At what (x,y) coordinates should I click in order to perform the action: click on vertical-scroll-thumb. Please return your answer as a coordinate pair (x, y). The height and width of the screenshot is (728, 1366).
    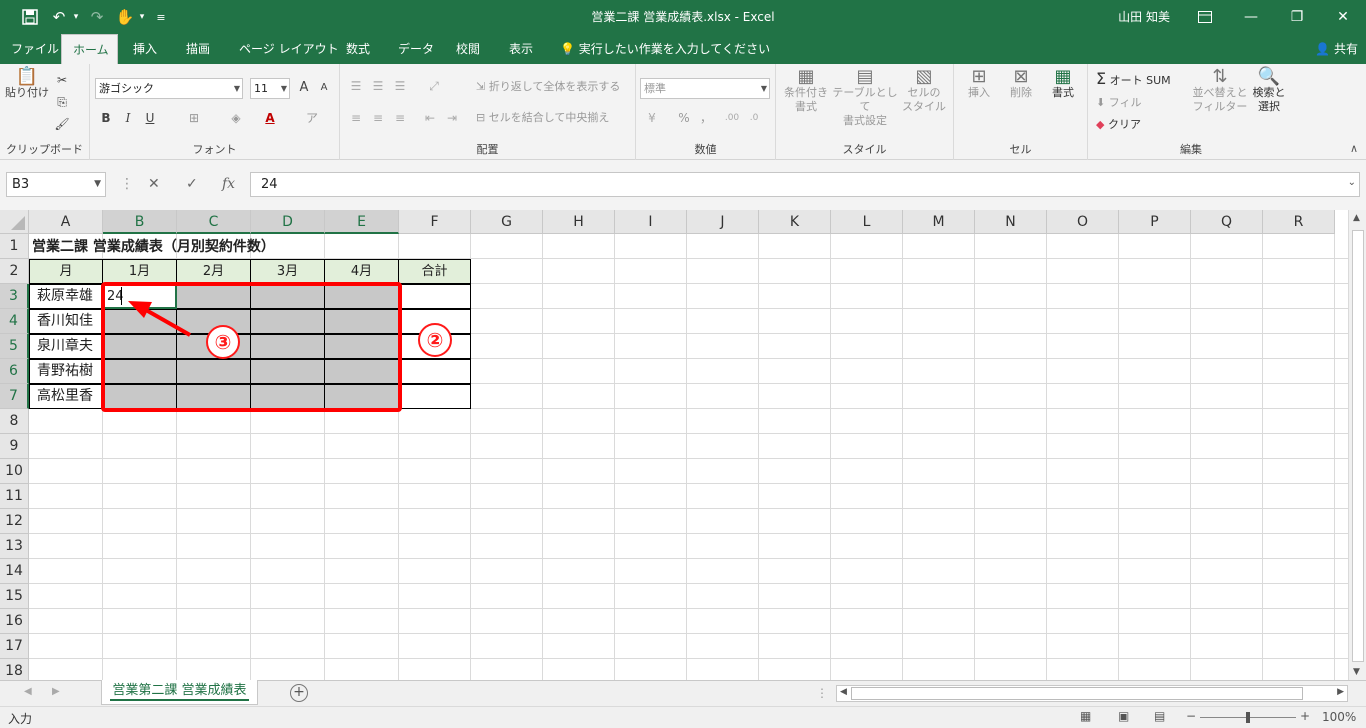
    Looking at the image, I should click on (1358, 446).